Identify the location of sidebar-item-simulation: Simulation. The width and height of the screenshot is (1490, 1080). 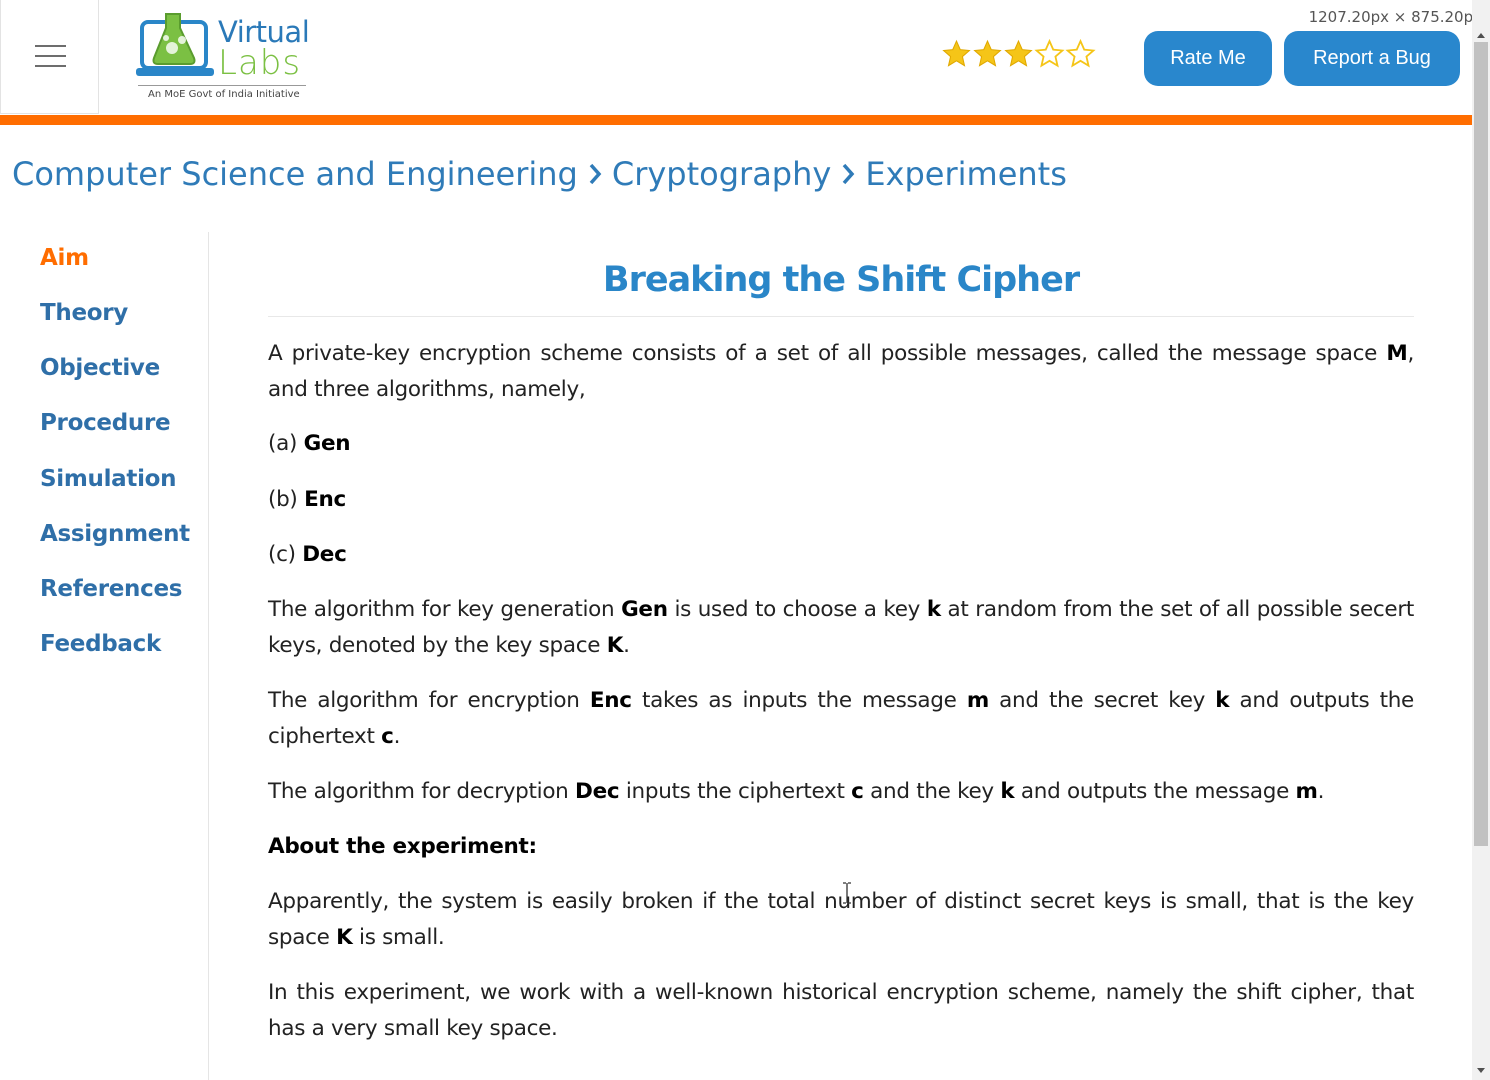
(108, 479).